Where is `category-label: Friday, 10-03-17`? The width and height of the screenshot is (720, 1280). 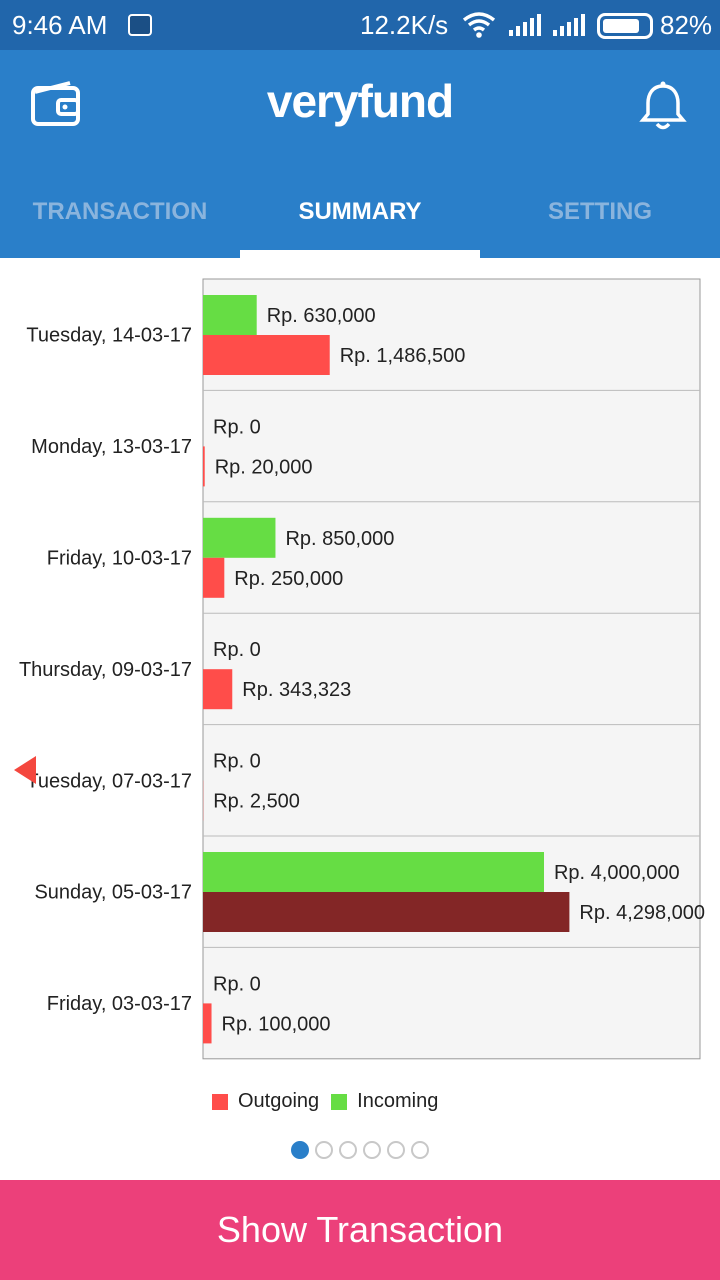
category-label: Friday, 10-03-17 is located at coordinates (119, 559).